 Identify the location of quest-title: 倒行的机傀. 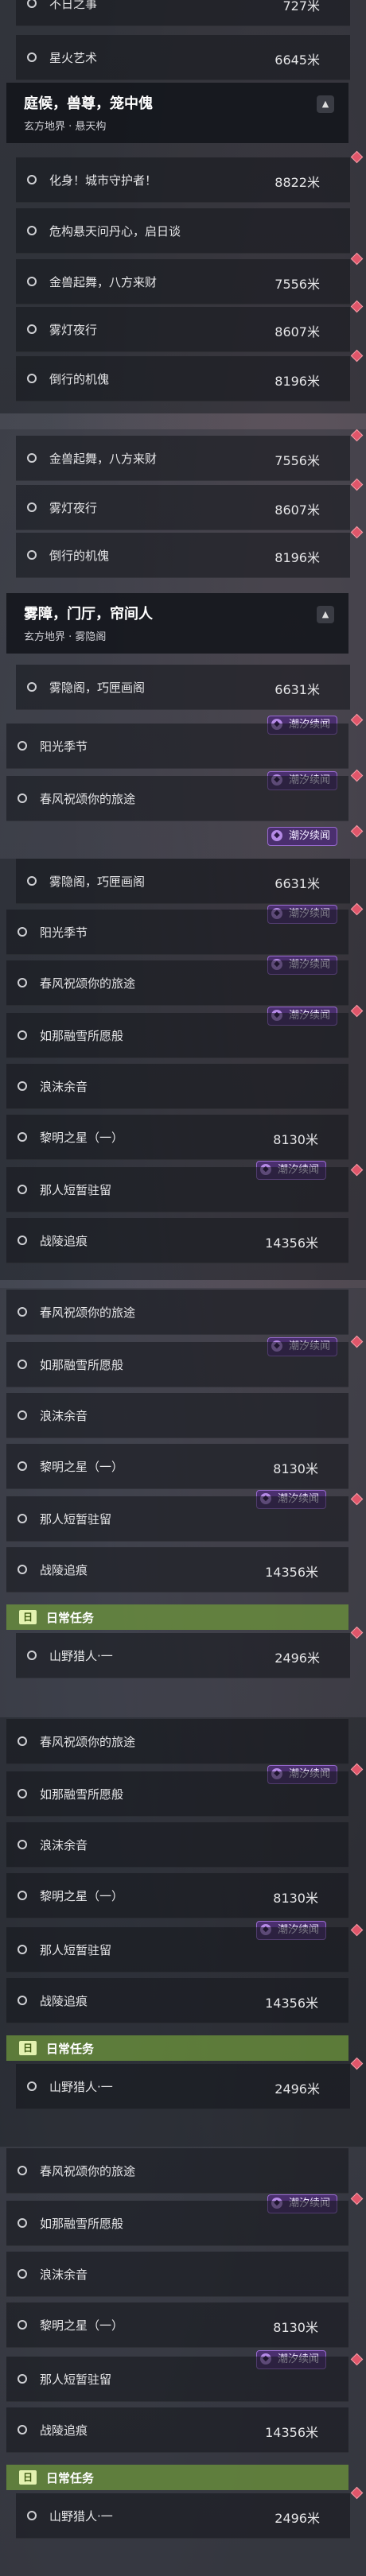
(79, 556).